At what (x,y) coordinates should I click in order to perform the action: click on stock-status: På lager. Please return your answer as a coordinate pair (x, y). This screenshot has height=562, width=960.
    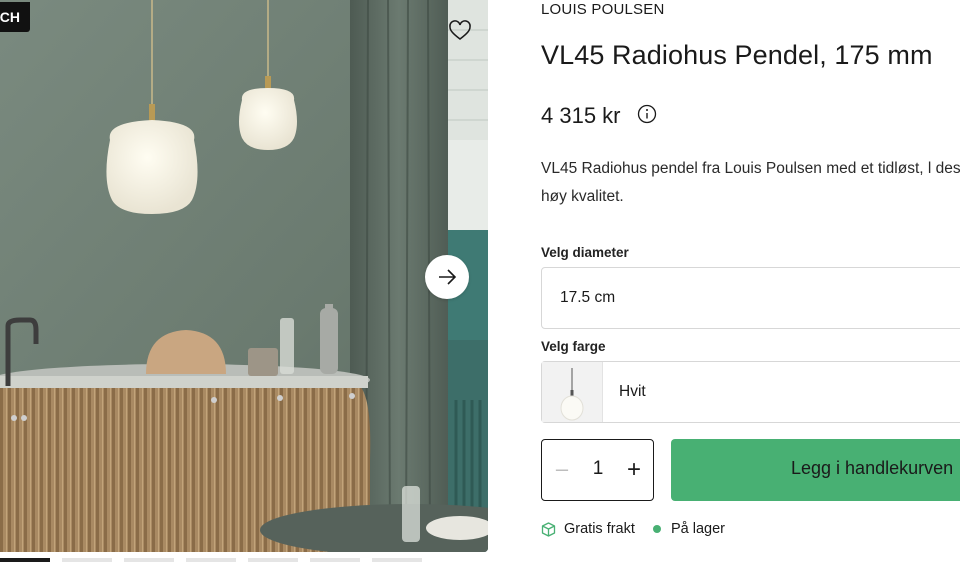
    Looking at the image, I should click on (689, 529).